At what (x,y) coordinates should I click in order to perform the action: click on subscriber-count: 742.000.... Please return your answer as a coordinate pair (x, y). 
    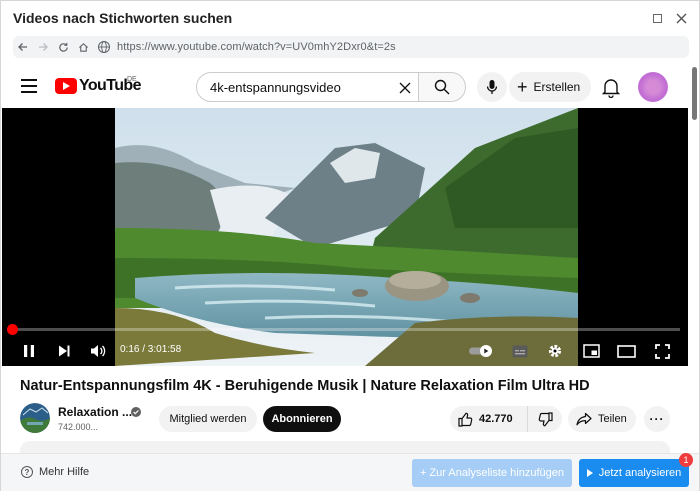
    Looking at the image, I should click on (78, 427).